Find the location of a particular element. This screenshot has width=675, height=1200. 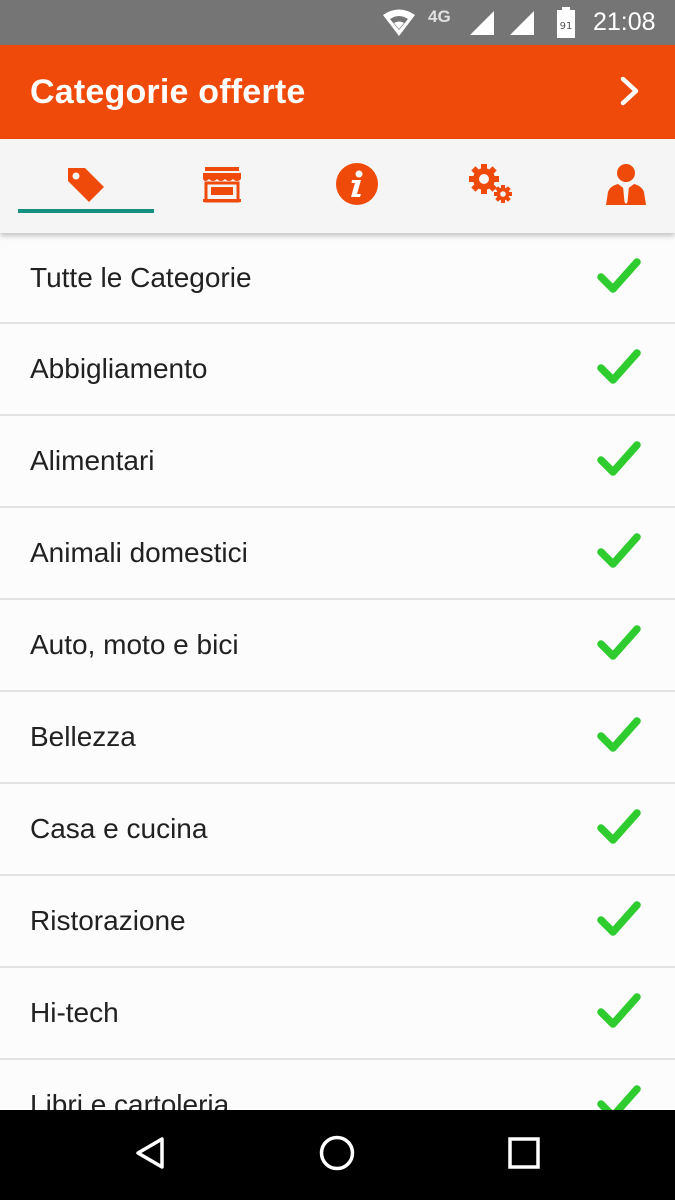

category-label: Ristorazione is located at coordinates (108, 920).